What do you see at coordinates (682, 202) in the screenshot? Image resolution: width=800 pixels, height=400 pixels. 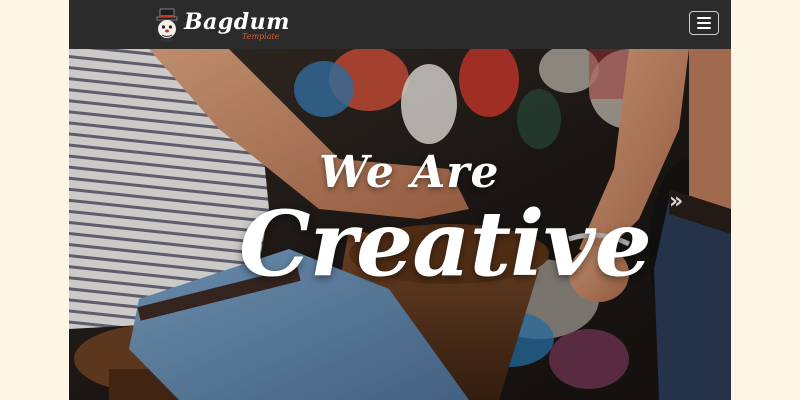 I see `double-chevron-right-icon: »` at bounding box center [682, 202].